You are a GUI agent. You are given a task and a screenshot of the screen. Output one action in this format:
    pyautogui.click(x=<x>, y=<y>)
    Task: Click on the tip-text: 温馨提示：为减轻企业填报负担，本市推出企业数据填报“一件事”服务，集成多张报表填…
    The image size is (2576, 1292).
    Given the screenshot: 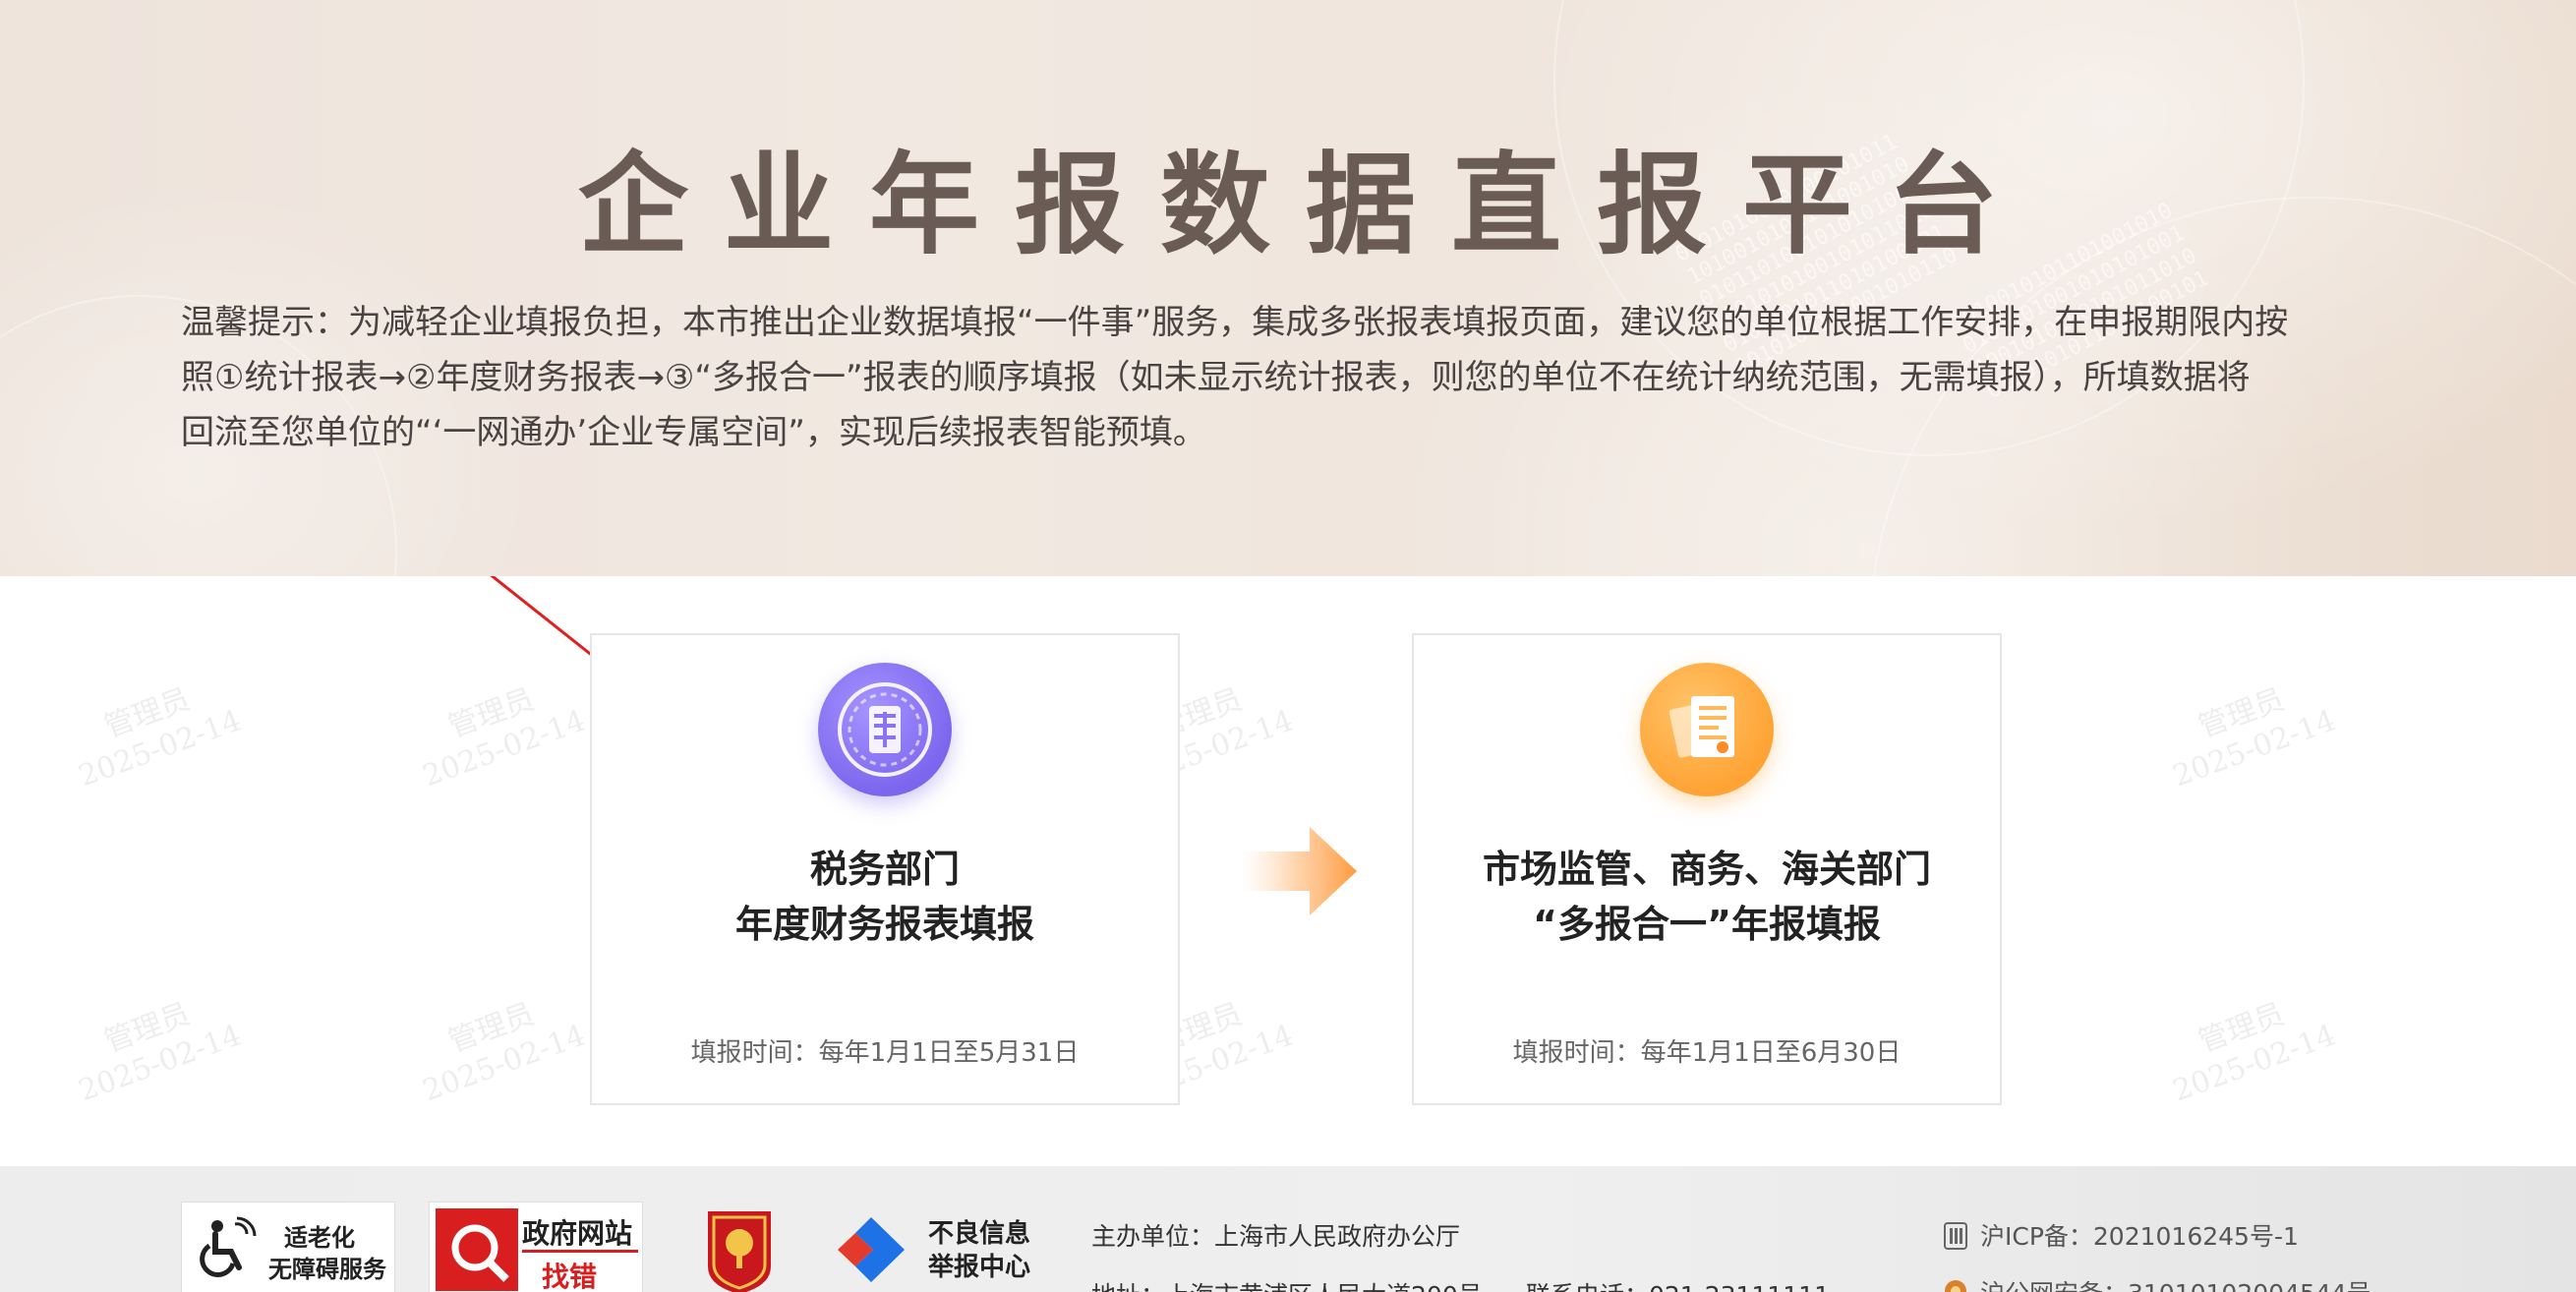 What is the action you would take?
    pyautogui.click(x=1302, y=377)
    